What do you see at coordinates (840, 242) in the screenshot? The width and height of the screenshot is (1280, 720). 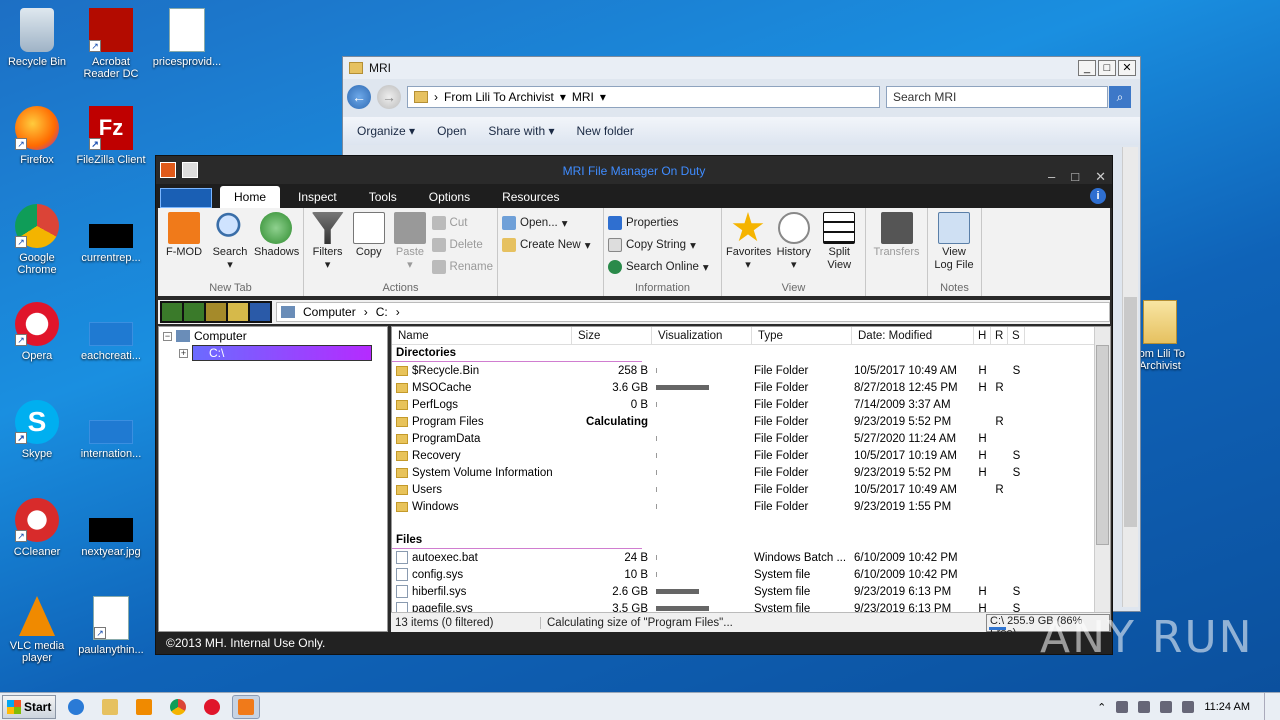 I see `split-view-button: Split View` at bounding box center [840, 242].